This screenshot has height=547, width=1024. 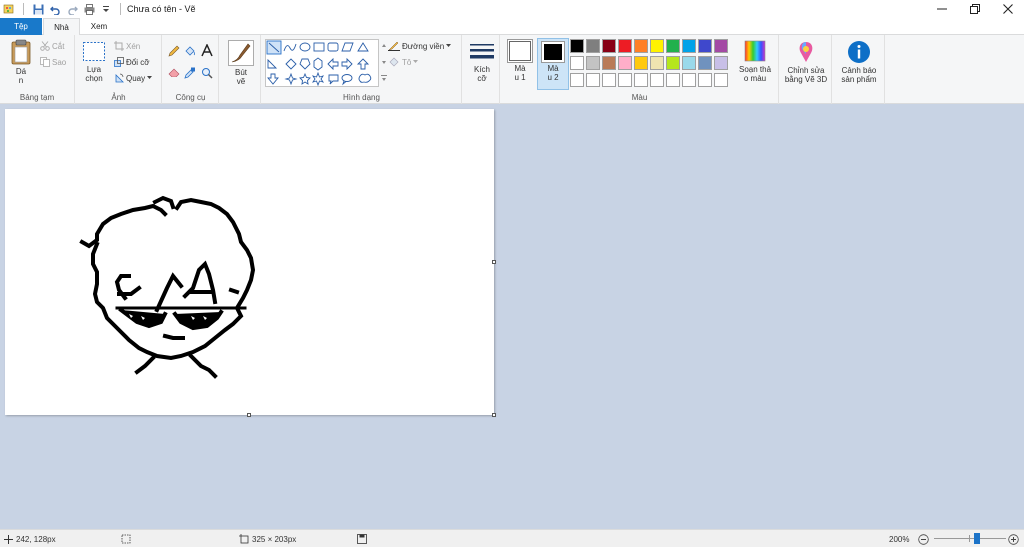 What do you see at coordinates (133, 78) in the screenshot?
I see `rotate-button: Quay` at bounding box center [133, 78].